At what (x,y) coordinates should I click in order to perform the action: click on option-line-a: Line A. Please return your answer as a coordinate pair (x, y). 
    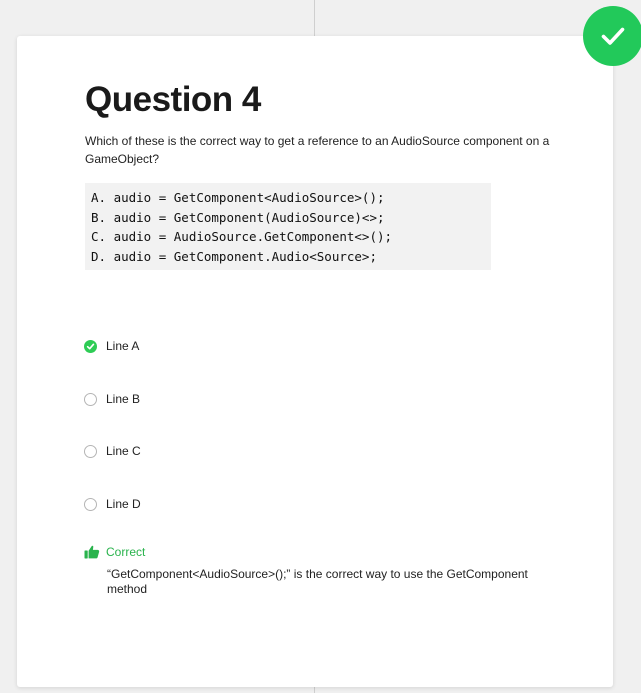
    Looking at the image, I should click on (111, 346).